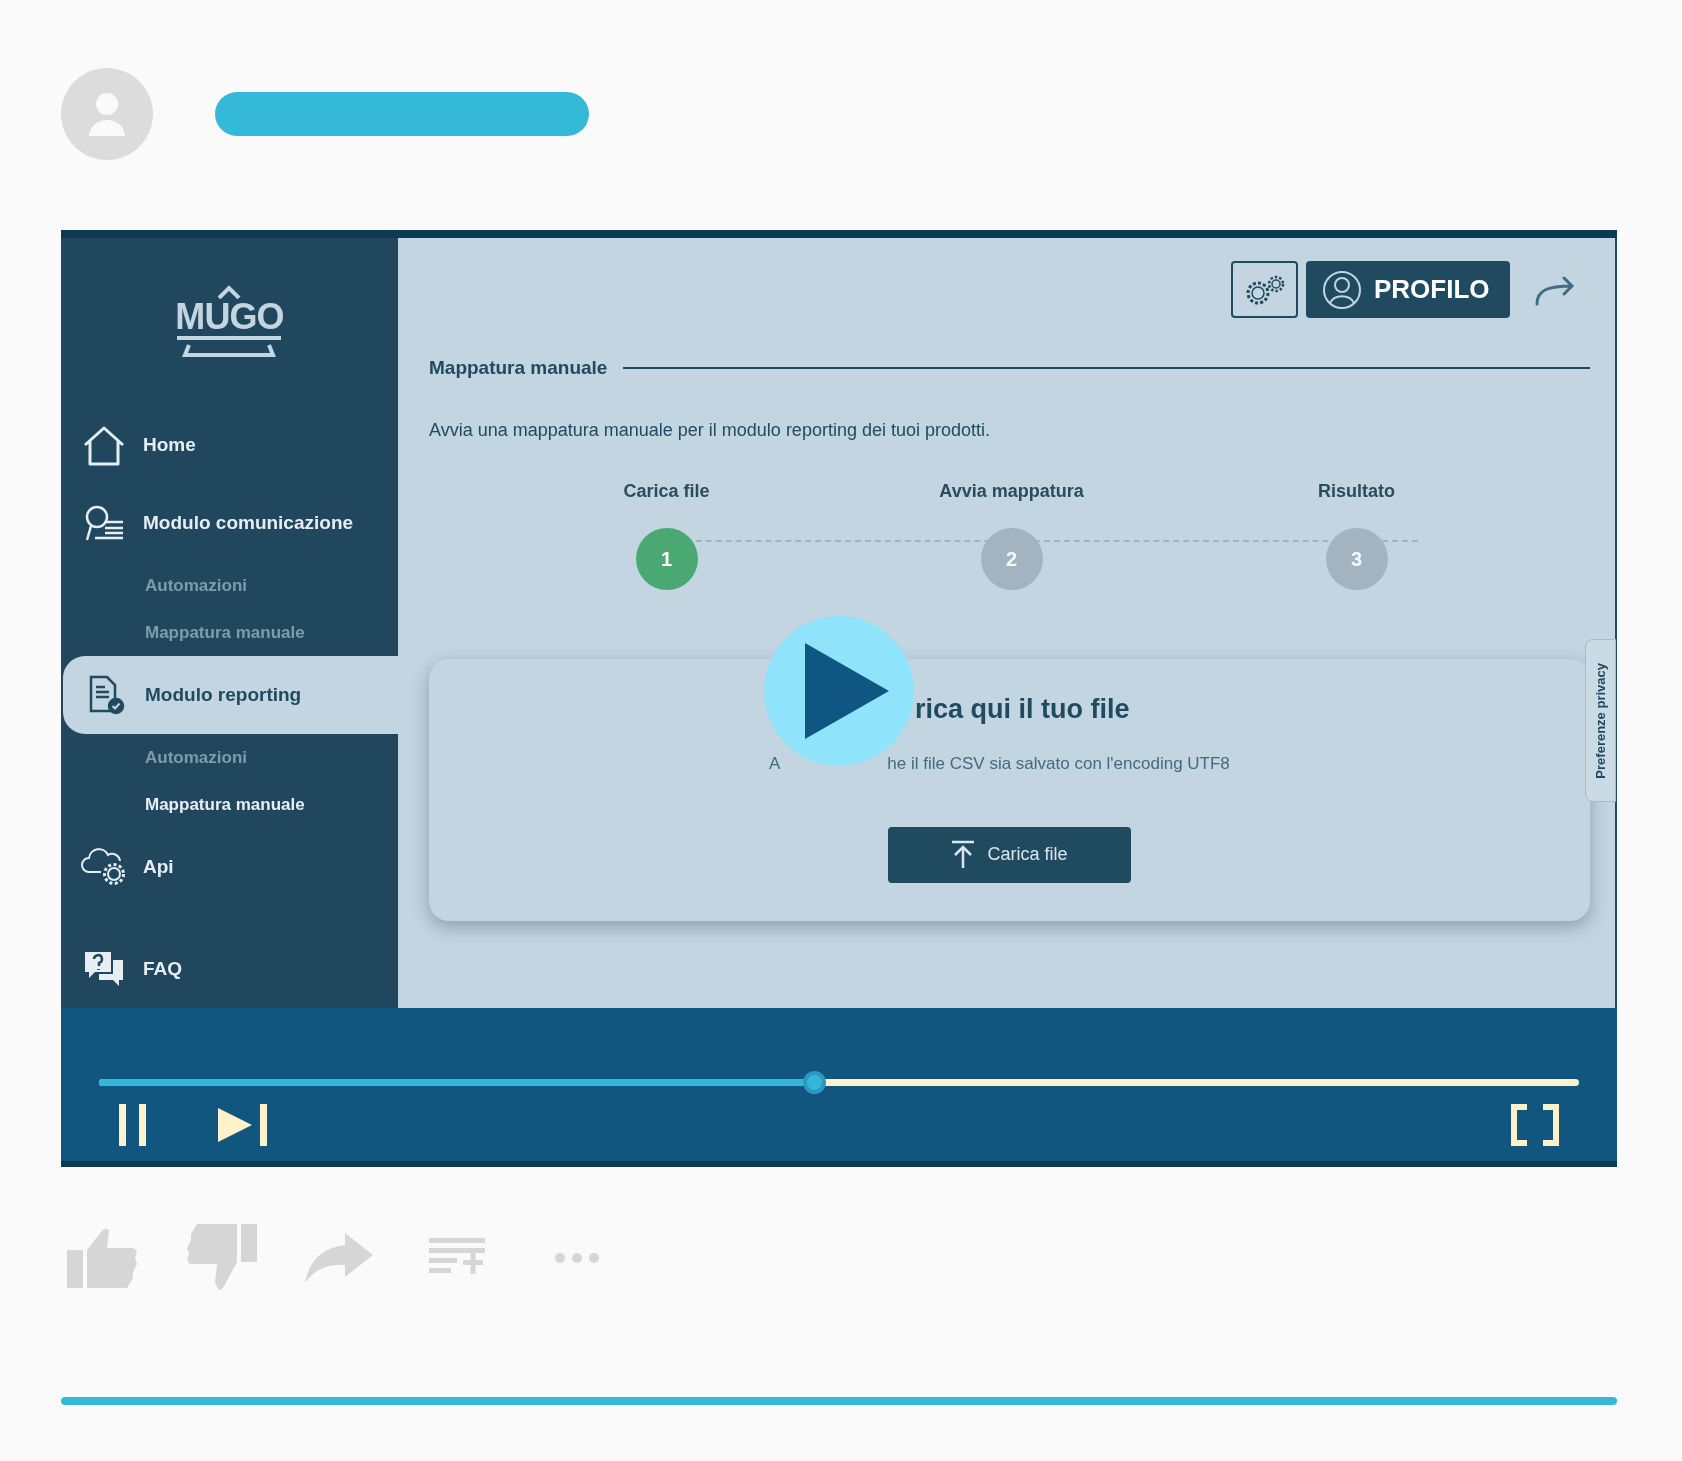 This screenshot has height=1461, width=1682. What do you see at coordinates (839, 1082) in the screenshot?
I see `progress-track` at bounding box center [839, 1082].